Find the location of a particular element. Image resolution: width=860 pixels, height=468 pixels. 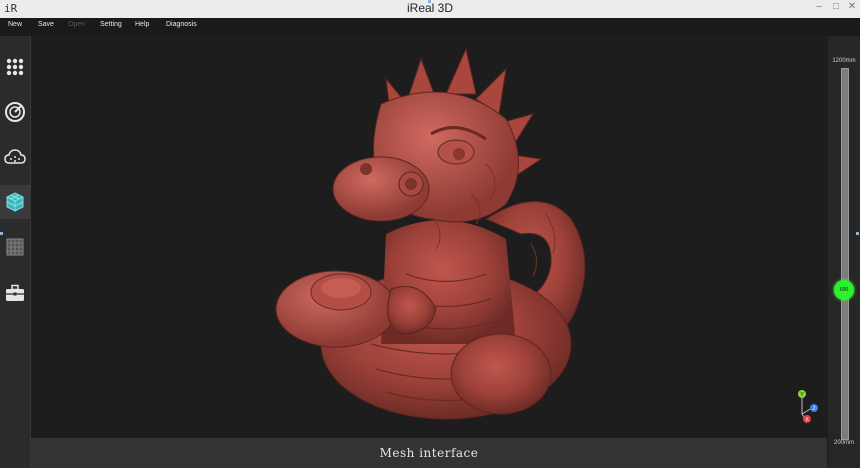

depth-slider-panel: 1200mm 600 200mm is located at coordinates (844, 252).